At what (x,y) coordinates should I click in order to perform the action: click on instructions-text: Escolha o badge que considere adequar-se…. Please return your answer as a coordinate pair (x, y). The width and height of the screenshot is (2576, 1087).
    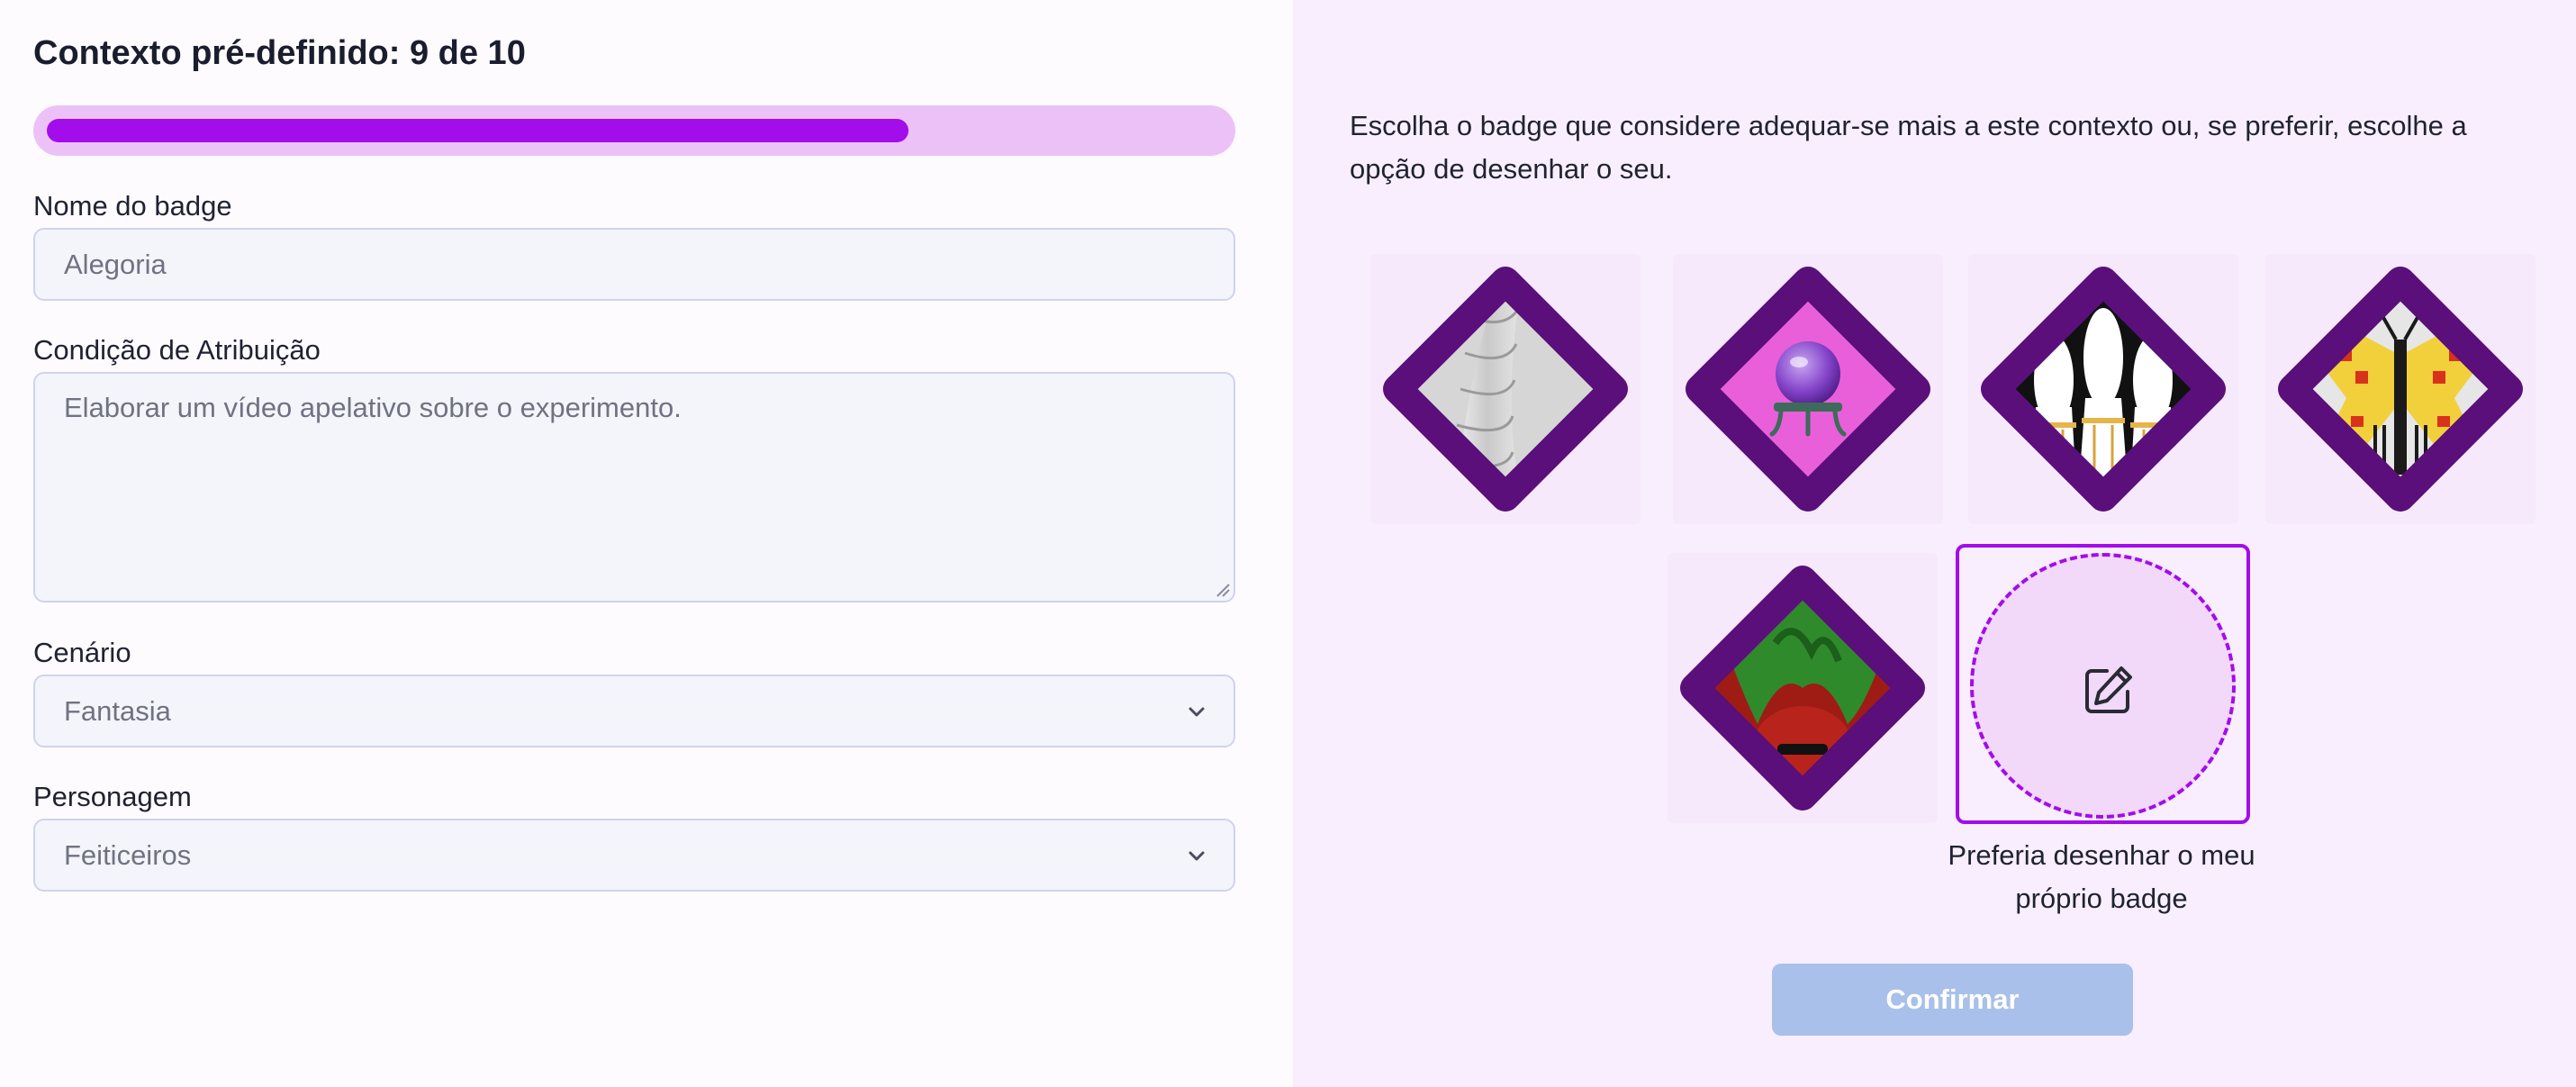
    Looking at the image, I should click on (1908, 147).